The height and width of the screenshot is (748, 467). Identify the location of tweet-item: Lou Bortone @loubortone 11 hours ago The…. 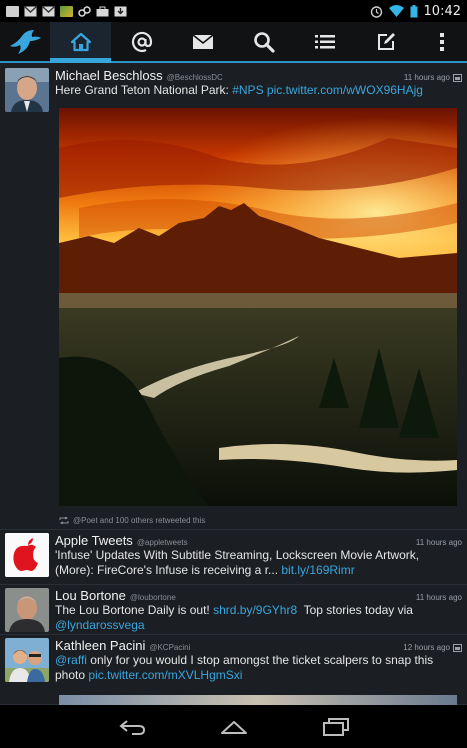
(233, 610).